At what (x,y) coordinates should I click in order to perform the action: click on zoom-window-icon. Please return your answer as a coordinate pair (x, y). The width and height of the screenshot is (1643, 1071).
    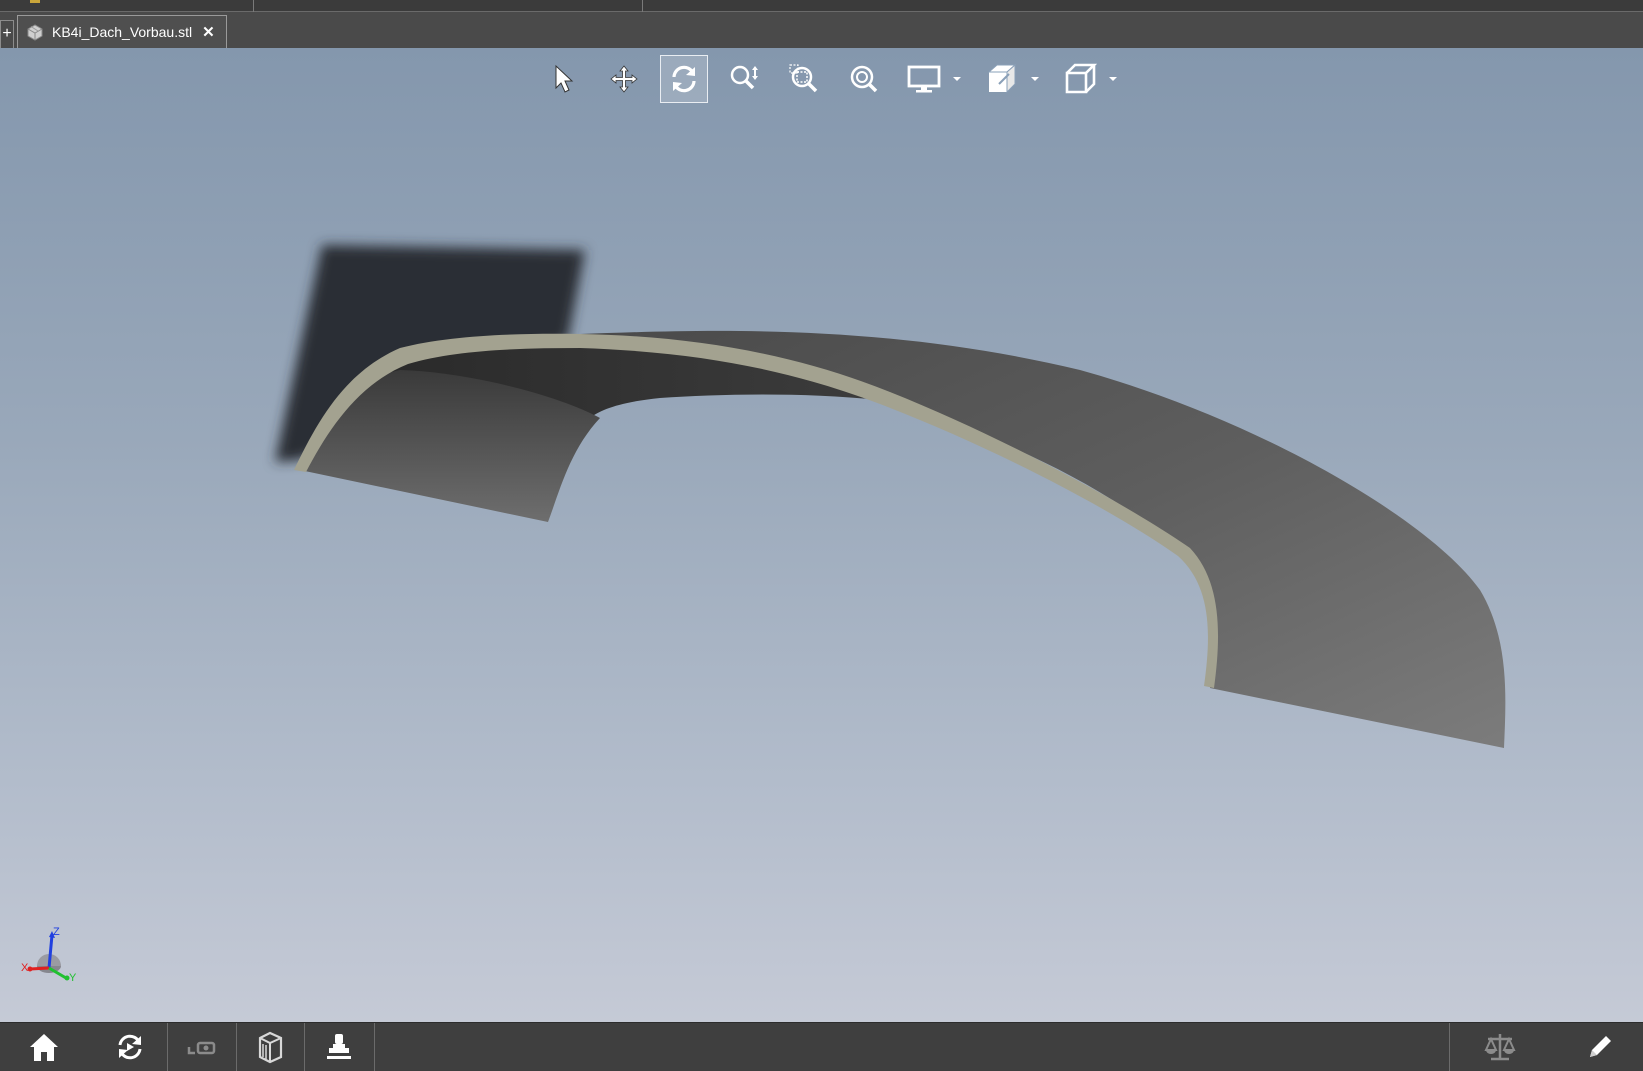
    Looking at the image, I should click on (803, 78).